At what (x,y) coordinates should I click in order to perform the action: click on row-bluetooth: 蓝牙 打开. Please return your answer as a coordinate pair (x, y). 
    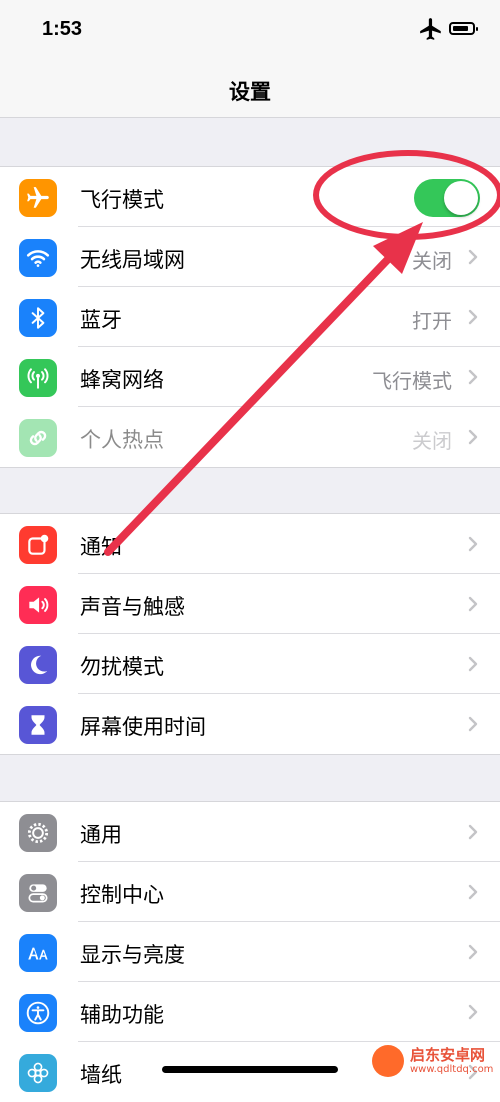
    Looking at the image, I should click on (250, 317).